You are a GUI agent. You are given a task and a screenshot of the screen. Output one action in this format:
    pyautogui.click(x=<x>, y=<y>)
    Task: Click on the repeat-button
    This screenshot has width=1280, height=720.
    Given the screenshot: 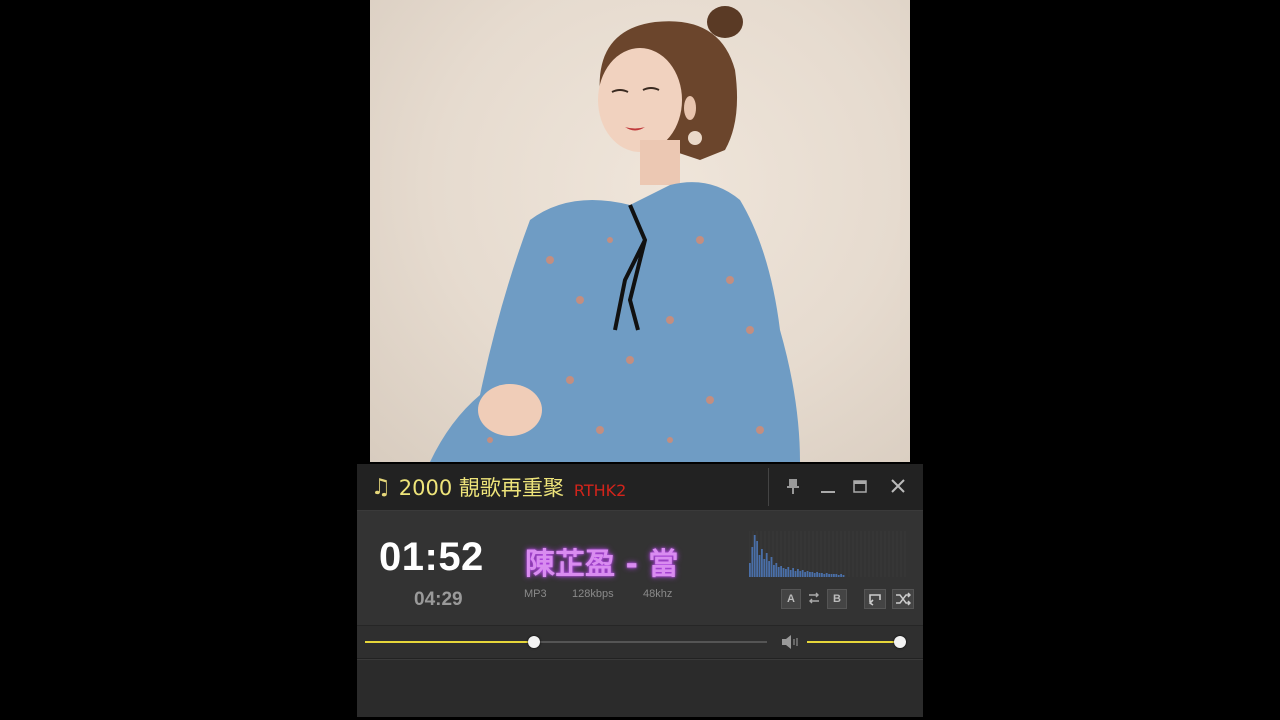 What is the action you would take?
    pyautogui.click(x=875, y=599)
    